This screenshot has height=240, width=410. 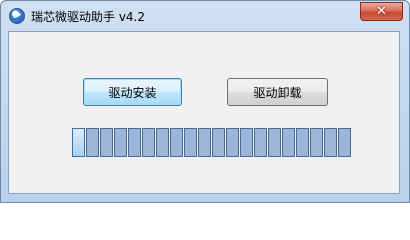 What do you see at coordinates (17, 16) in the screenshot?
I see `app-logo-icon` at bounding box center [17, 16].